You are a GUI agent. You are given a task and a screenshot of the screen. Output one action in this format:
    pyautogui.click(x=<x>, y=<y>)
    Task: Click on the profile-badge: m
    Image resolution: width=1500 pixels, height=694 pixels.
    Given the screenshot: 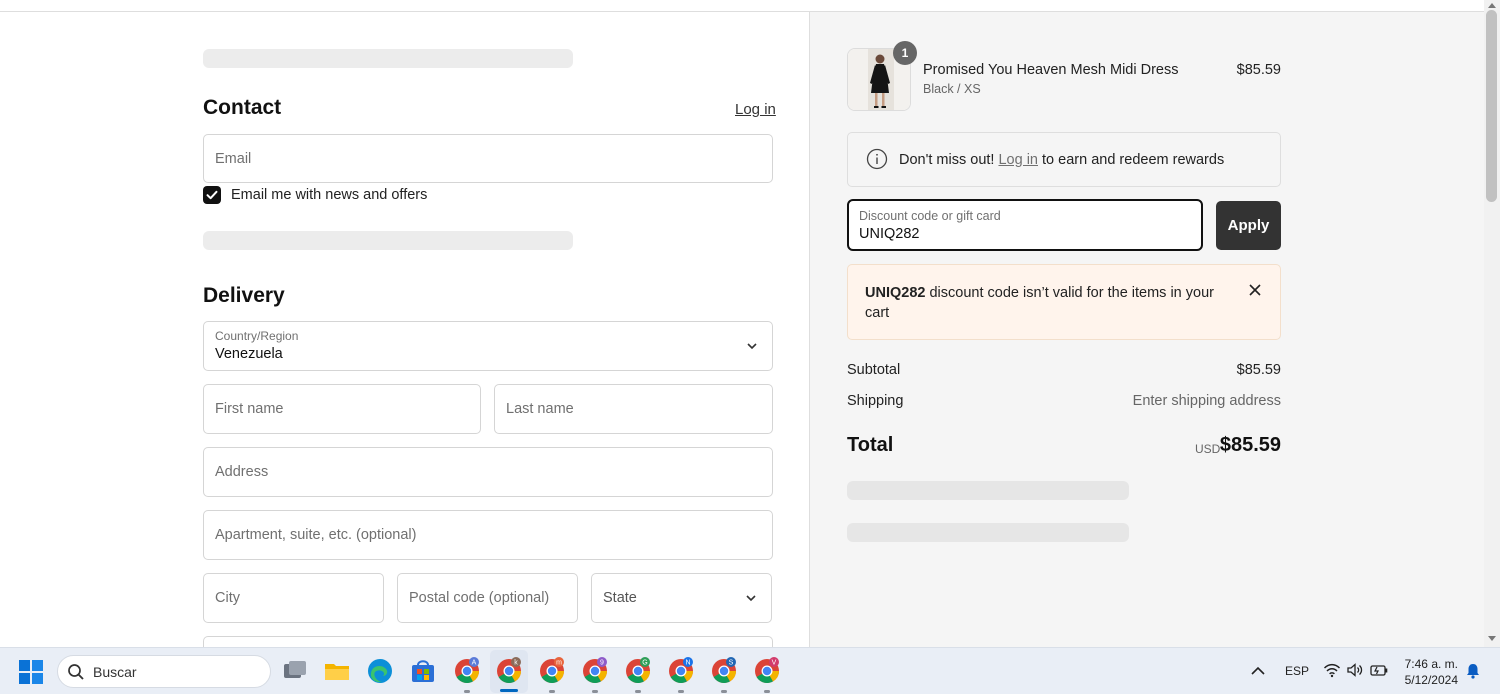 What is the action you would take?
    pyautogui.click(x=559, y=663)
    